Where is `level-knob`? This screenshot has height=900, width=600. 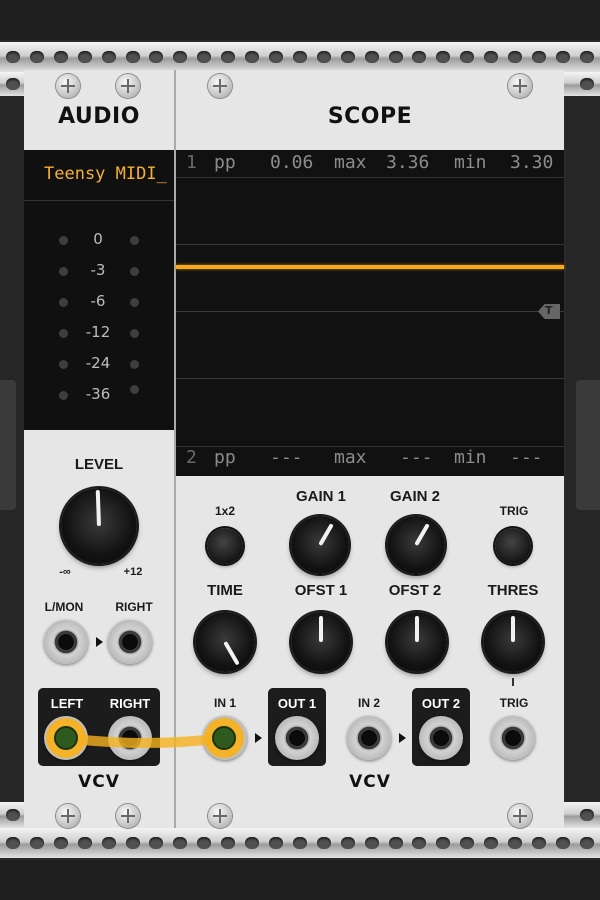
level-knob is located at coordinates (99, 526).